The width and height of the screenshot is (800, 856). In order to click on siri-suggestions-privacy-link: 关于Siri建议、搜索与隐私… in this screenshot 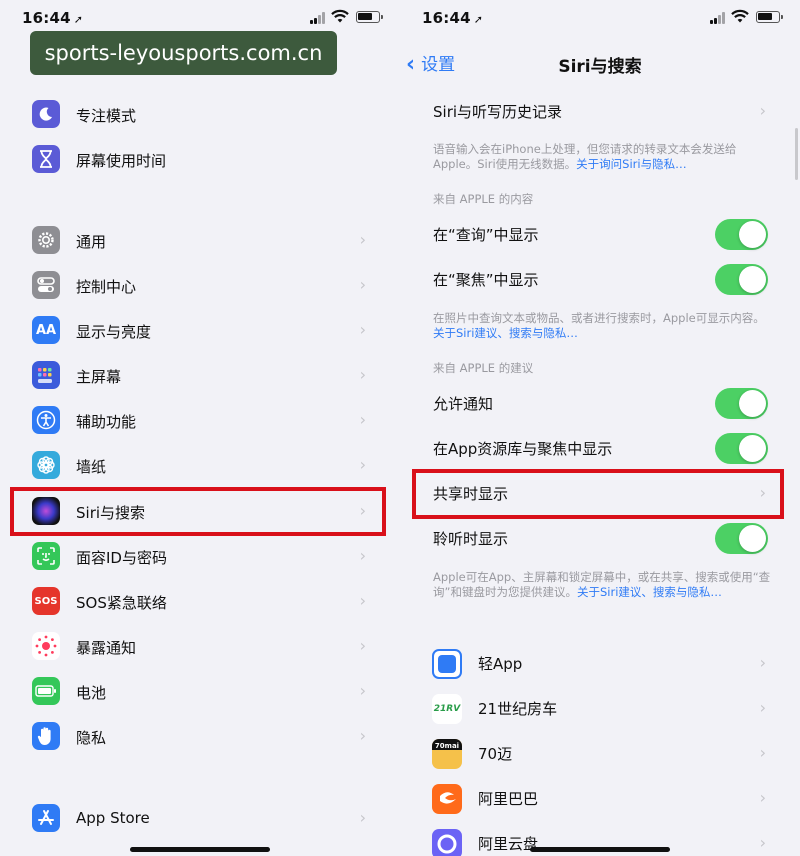, I will do `click(649, 592)`.